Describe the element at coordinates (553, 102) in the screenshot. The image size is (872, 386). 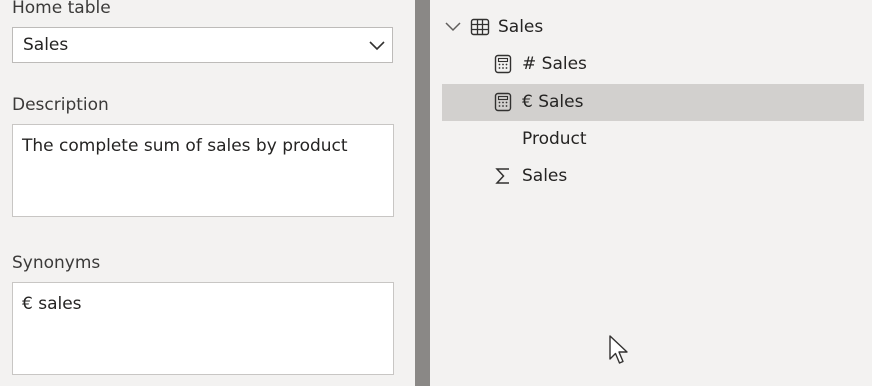
I see `tree-item-label: € Sales` at that location.